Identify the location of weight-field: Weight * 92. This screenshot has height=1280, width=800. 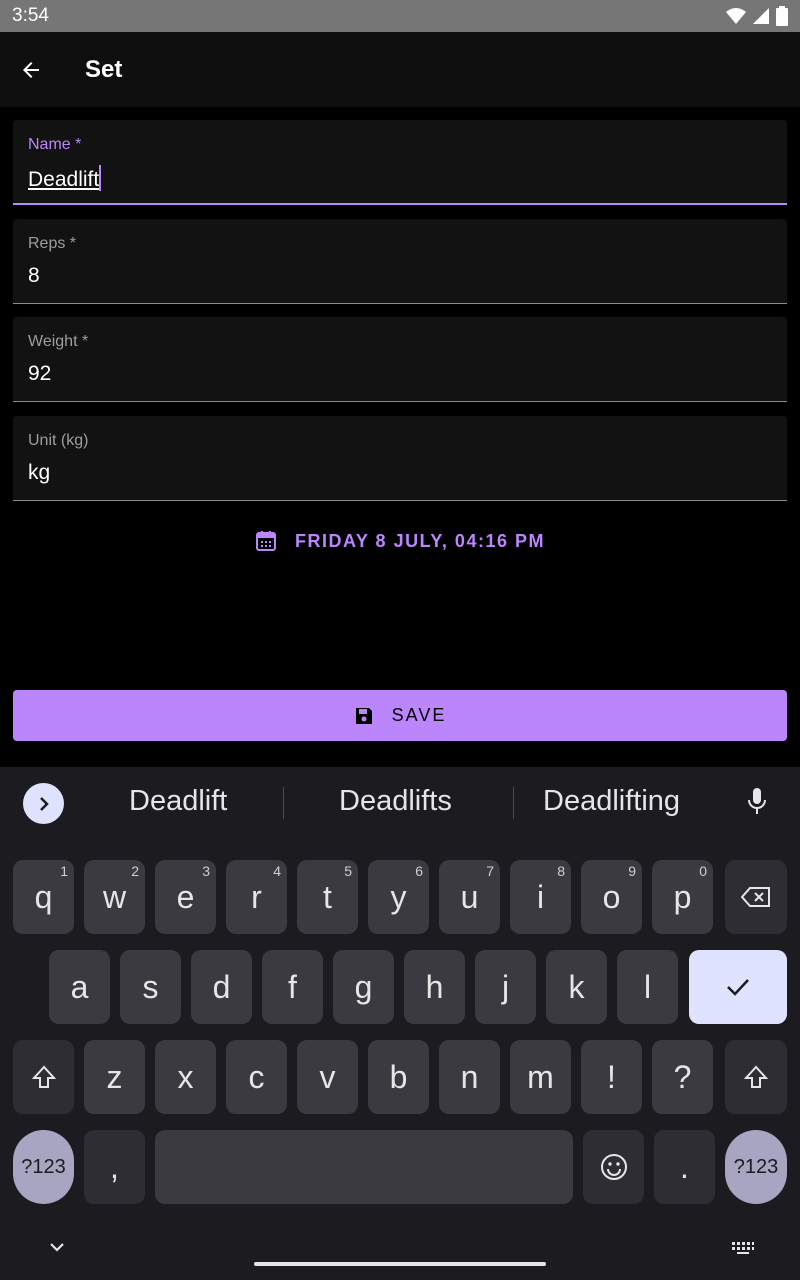
(400, 359).